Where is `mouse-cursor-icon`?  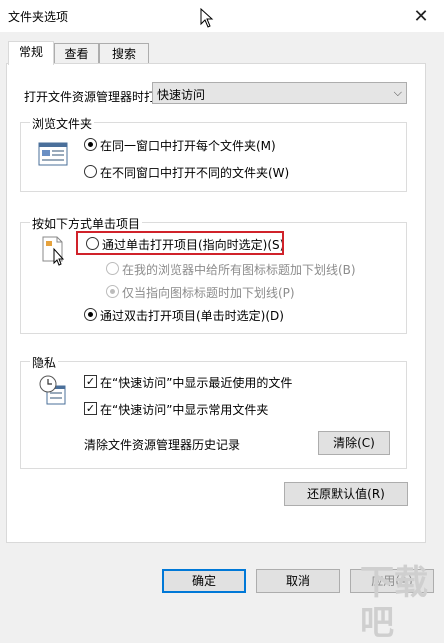 mouse-cursor-icon is located at coordinates (207, 18).